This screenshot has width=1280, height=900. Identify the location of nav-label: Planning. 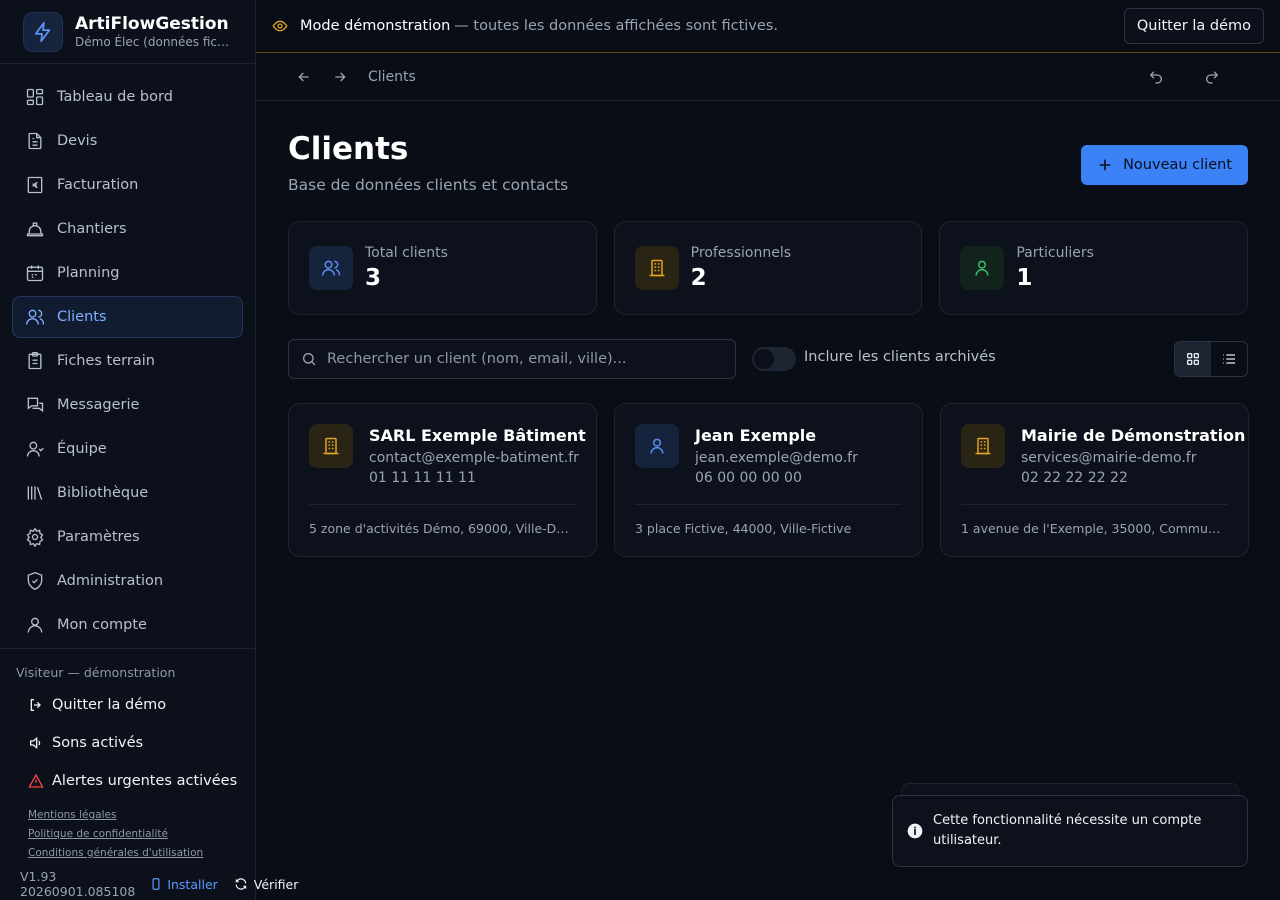
(88, 273).